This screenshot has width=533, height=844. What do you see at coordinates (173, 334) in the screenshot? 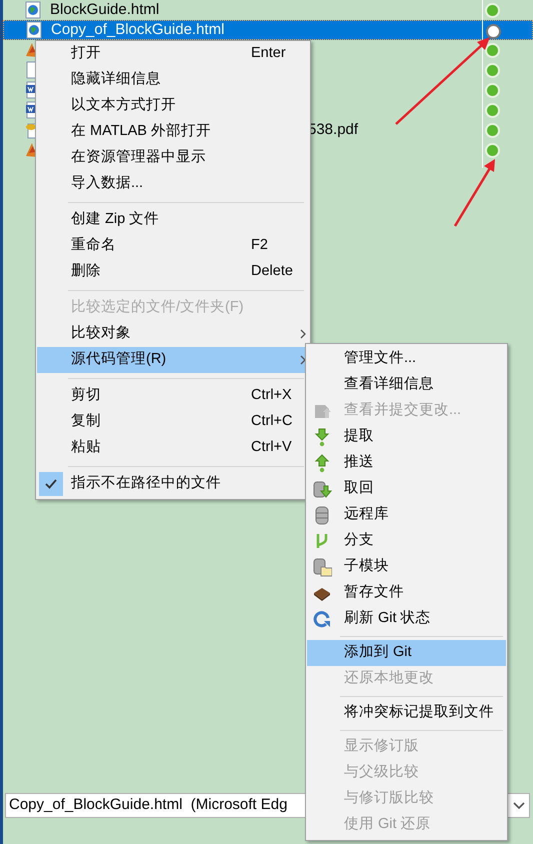
I see `menu-item: 比较对象` at bounding box center [173, 334].